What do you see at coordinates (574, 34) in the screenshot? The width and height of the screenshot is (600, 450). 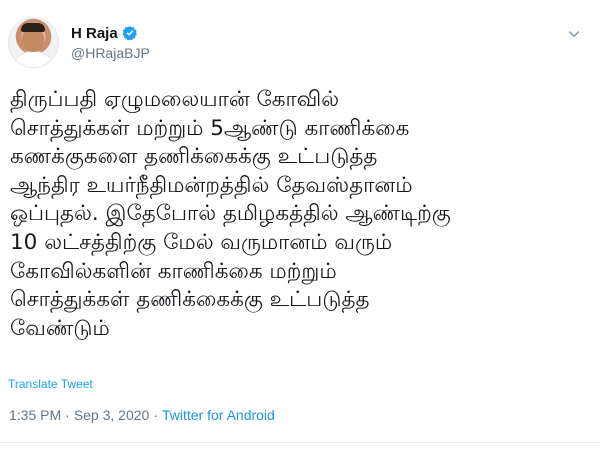 I see `chevron-down-icon` at bounding box center [574, 34].